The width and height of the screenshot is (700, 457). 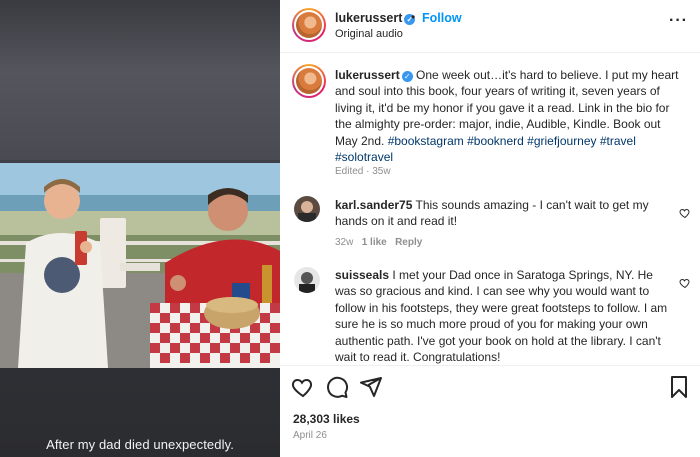 I want to click on reply-button: Reply, so click(x=408, y=242).